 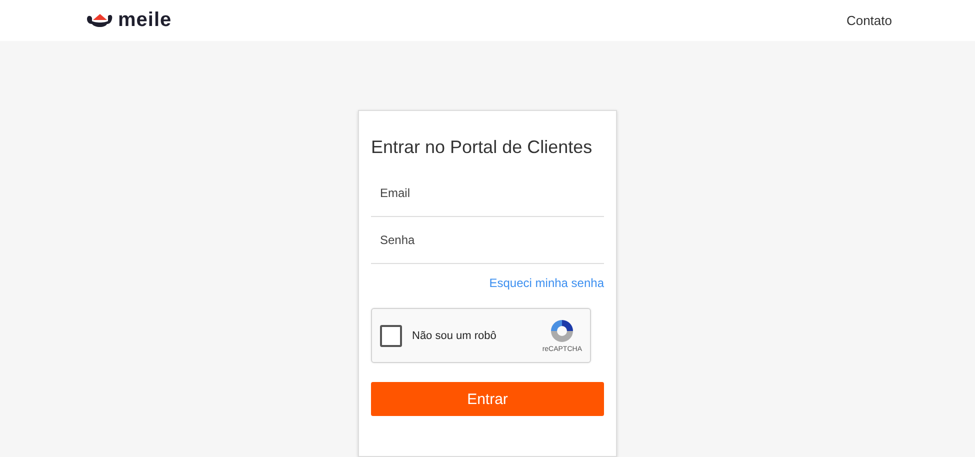 I want to click on recaptcha-icon, so click(x=562, y=331).